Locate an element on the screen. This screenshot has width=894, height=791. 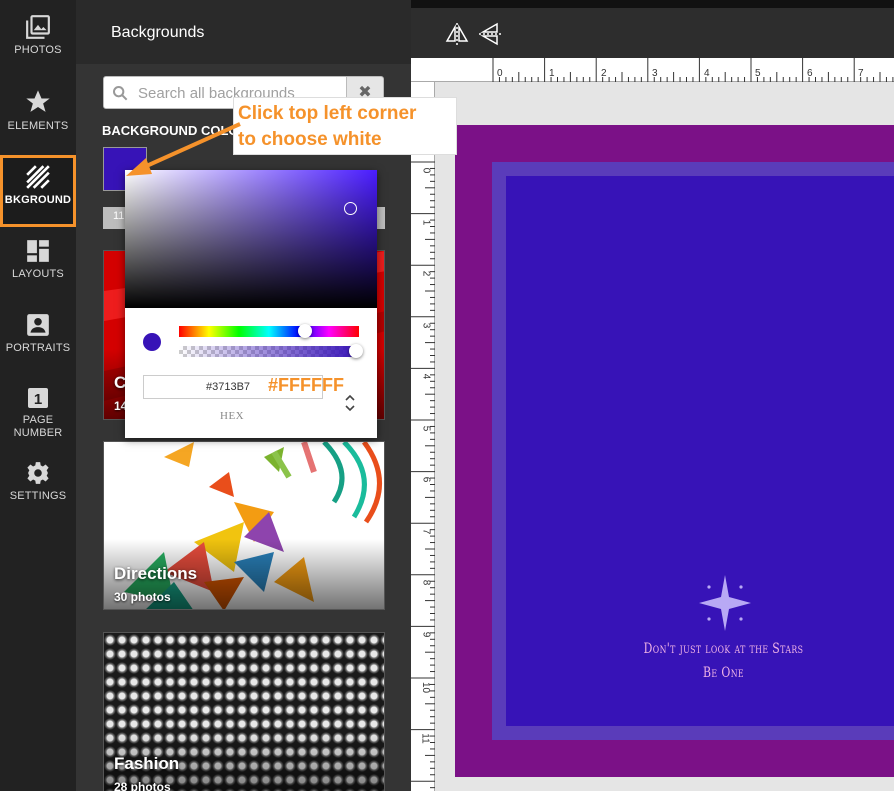
portrait-icon is located at coordinates (38, 325).